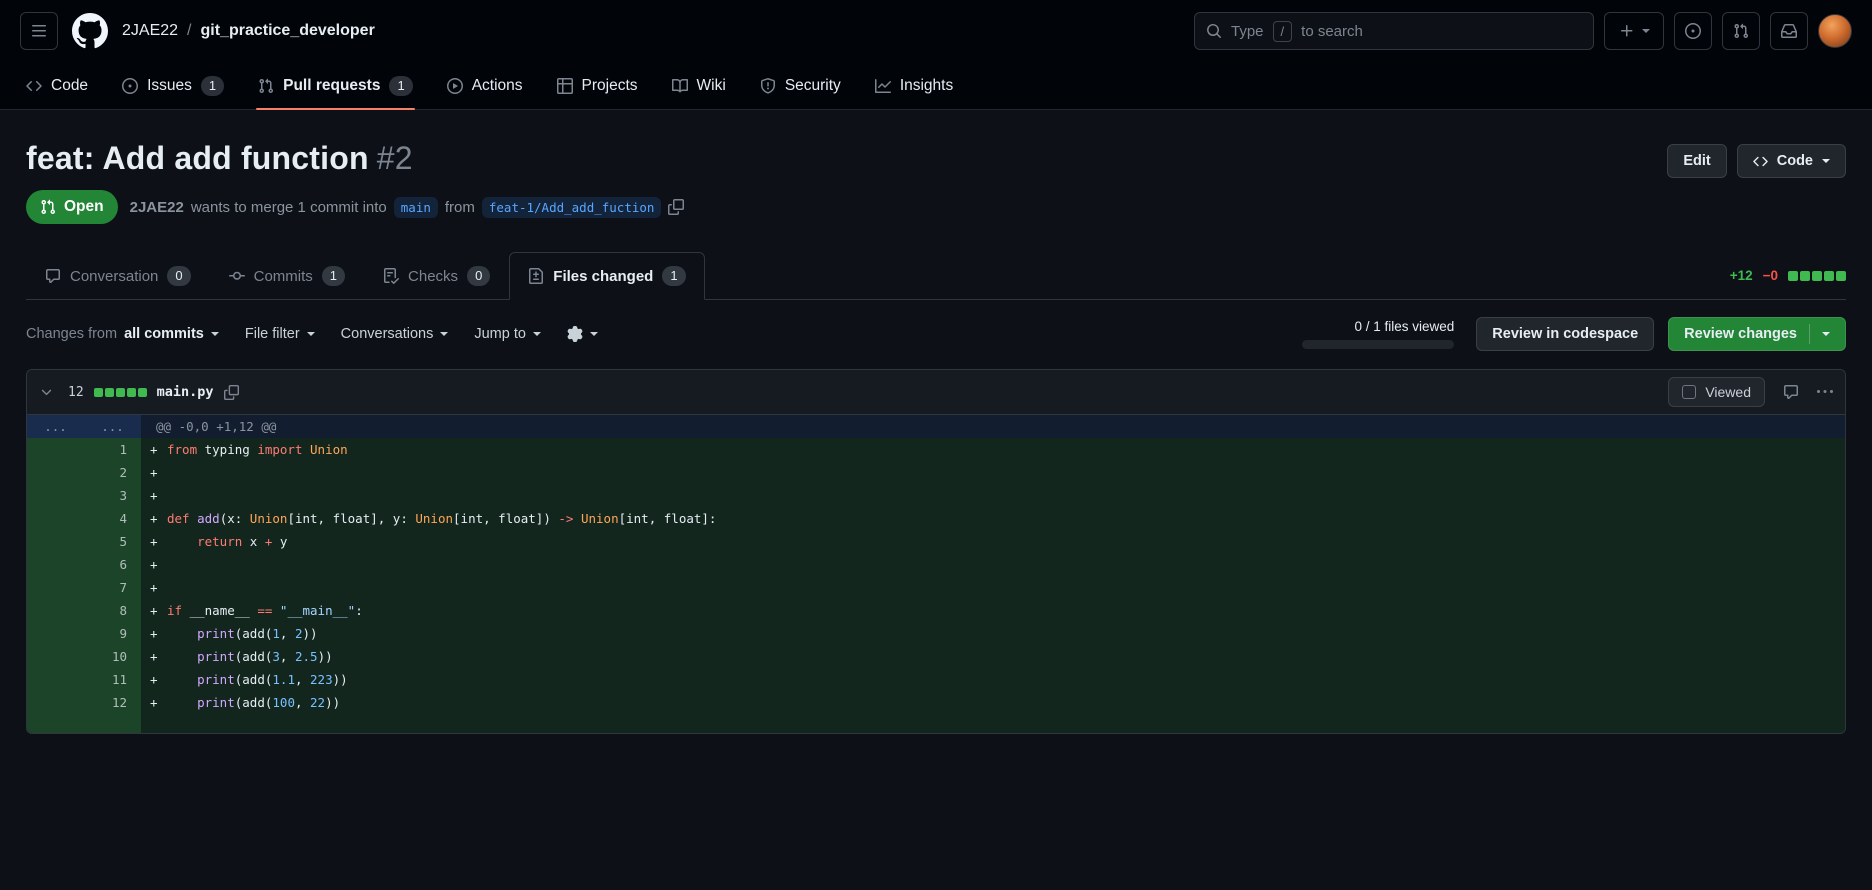 The width and height of the screenshot is (1872, 890). I want to click on nav-issues: Issues 1, so click(173, 85).